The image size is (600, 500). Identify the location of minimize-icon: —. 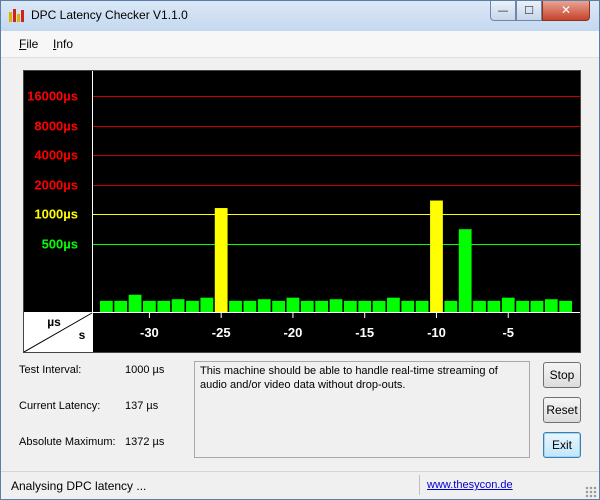
(503, 11).